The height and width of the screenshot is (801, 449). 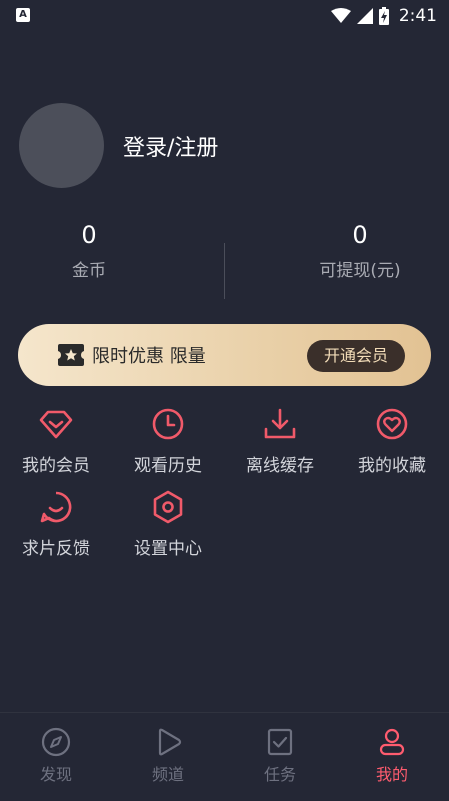 What do you see at coordinates (224, 355) in the screenshot?
I see `vip-promo-banner: 限时优惠 限量 开通会员` at bounding box center [224, 355].